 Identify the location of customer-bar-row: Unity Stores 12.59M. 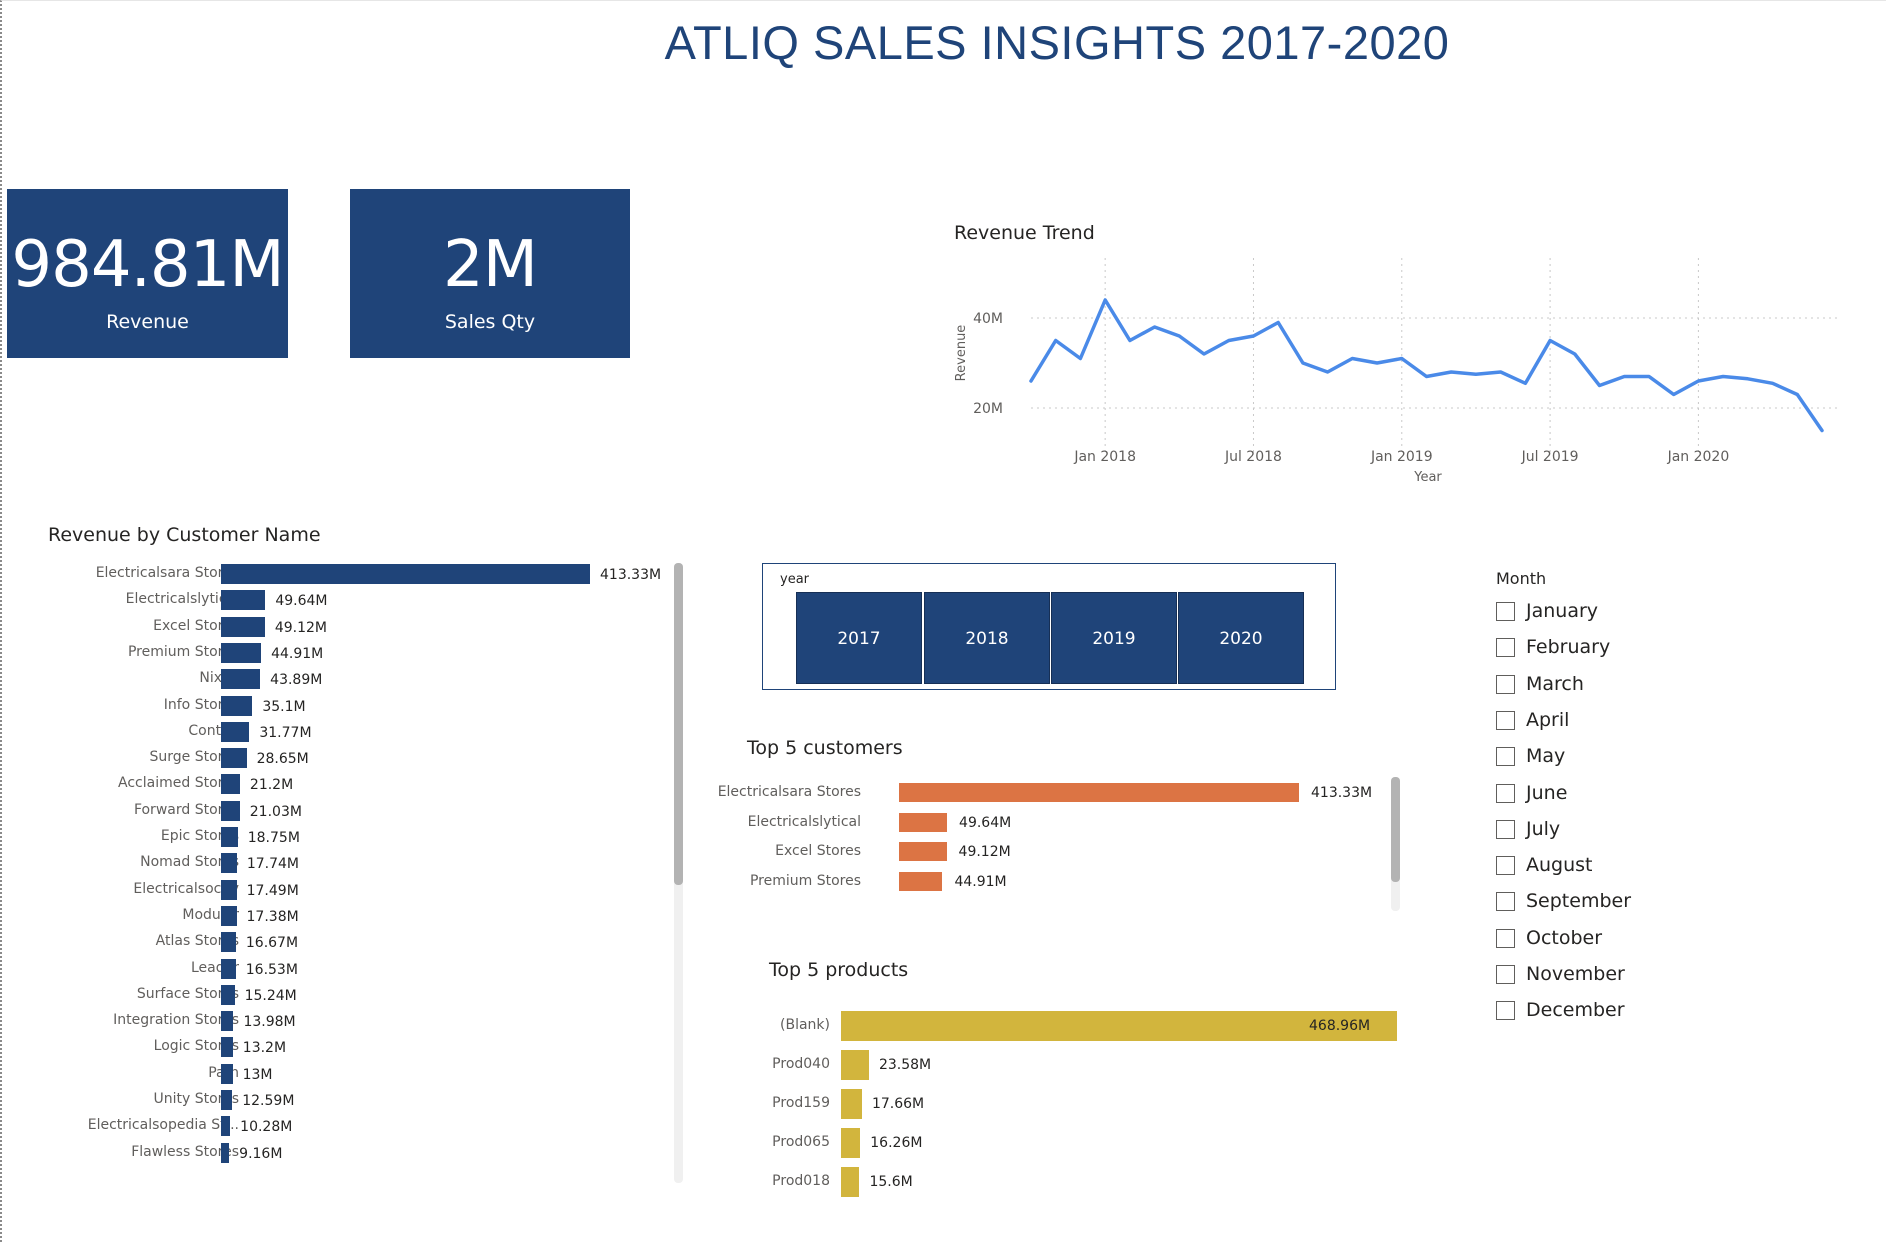
(357, 1100).